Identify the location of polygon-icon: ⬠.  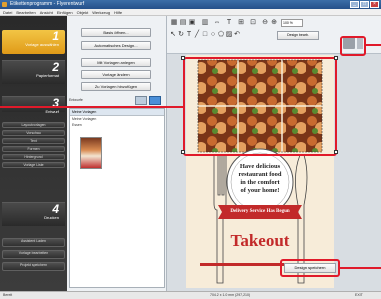
(221, 35).